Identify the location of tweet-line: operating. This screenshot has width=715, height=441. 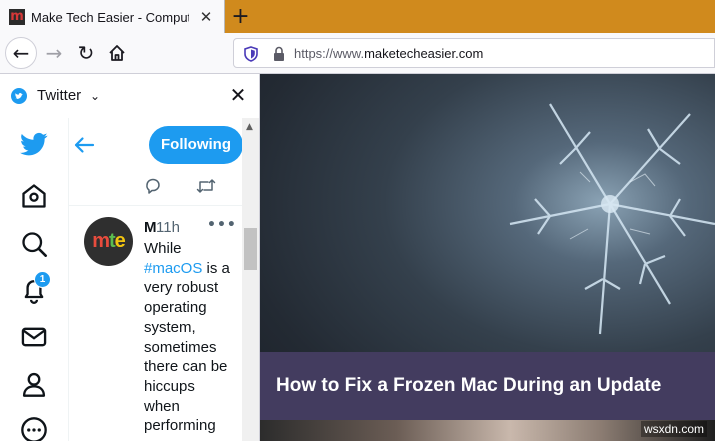
(175, 308).